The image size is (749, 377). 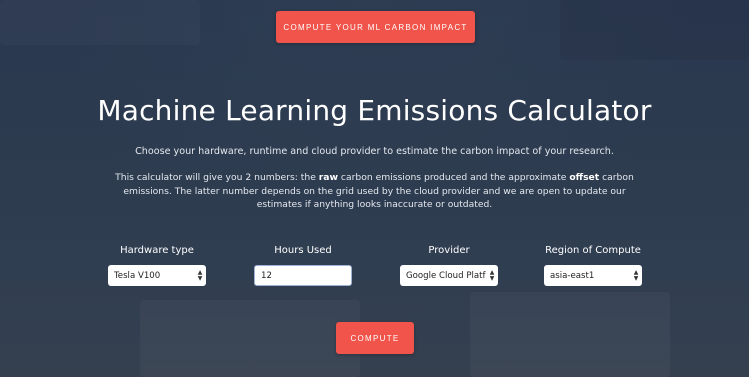 I want to click on region-of-compute-select: asia-east1 ▲ ▼, so click(x=593, y=275).